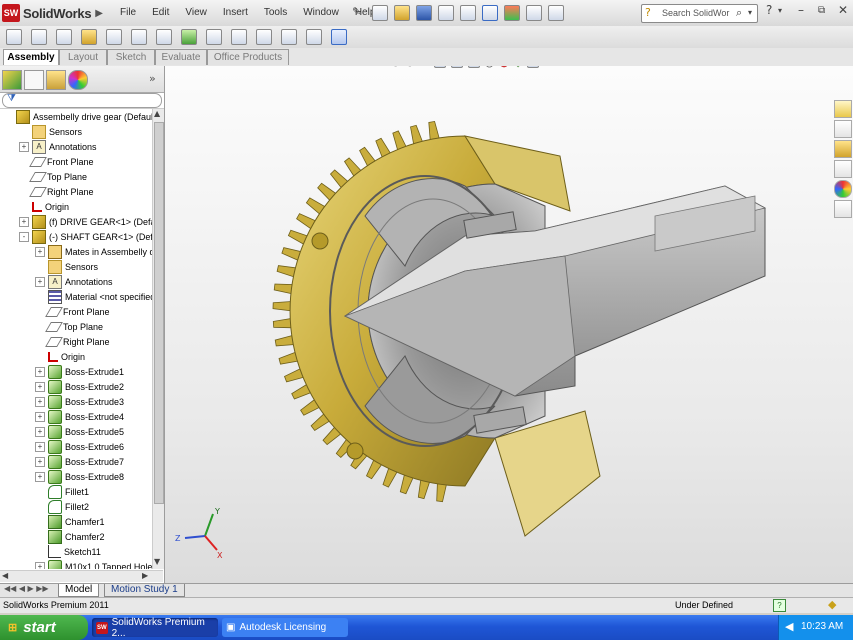  Describe the element at coordinates (235, 13) in the screenshot. I see `menu-insert: Insert` at that location.